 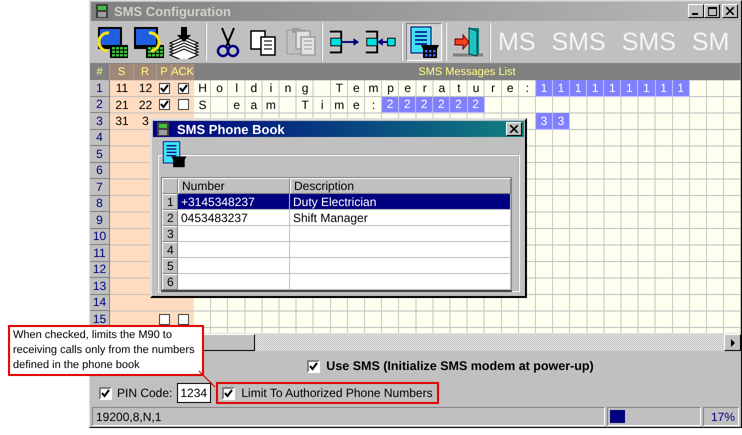 What do you see at coordinates (203, 105) in the screenshot?
I see `grid-cell-text: S` at bounding box center [203, 105].